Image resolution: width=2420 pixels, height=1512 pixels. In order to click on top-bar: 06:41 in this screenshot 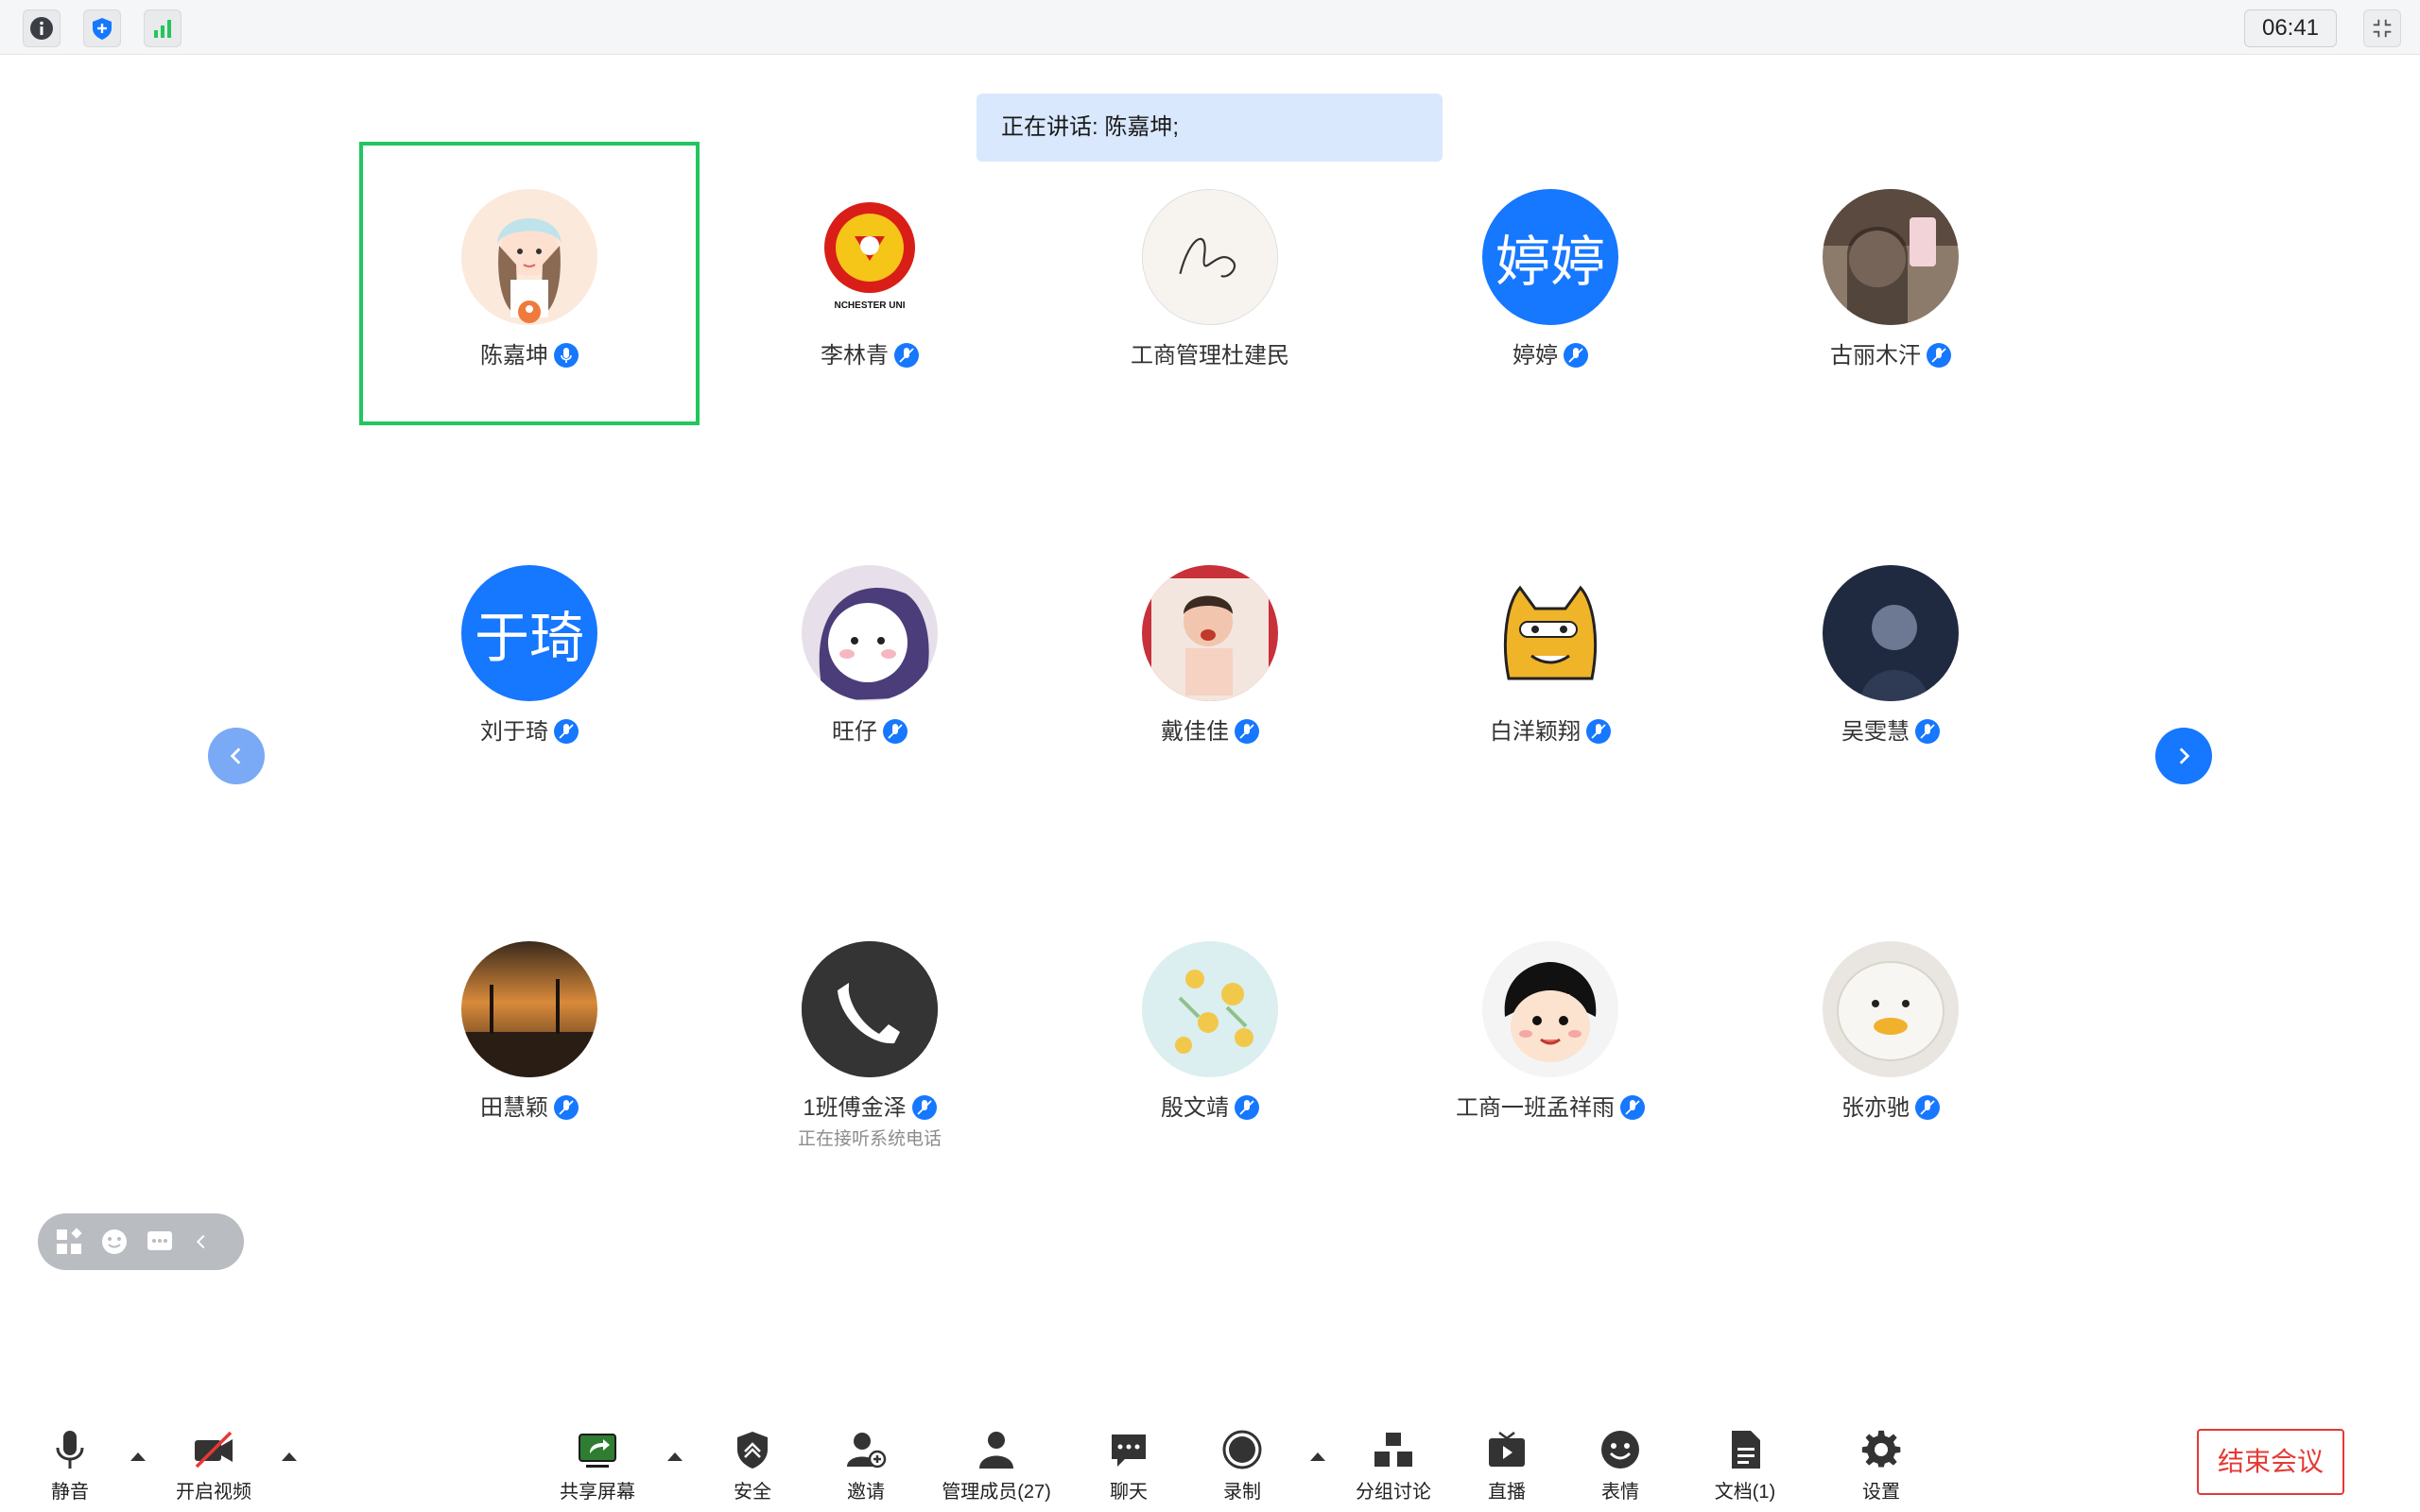, I will do `click(1210, 27)`.